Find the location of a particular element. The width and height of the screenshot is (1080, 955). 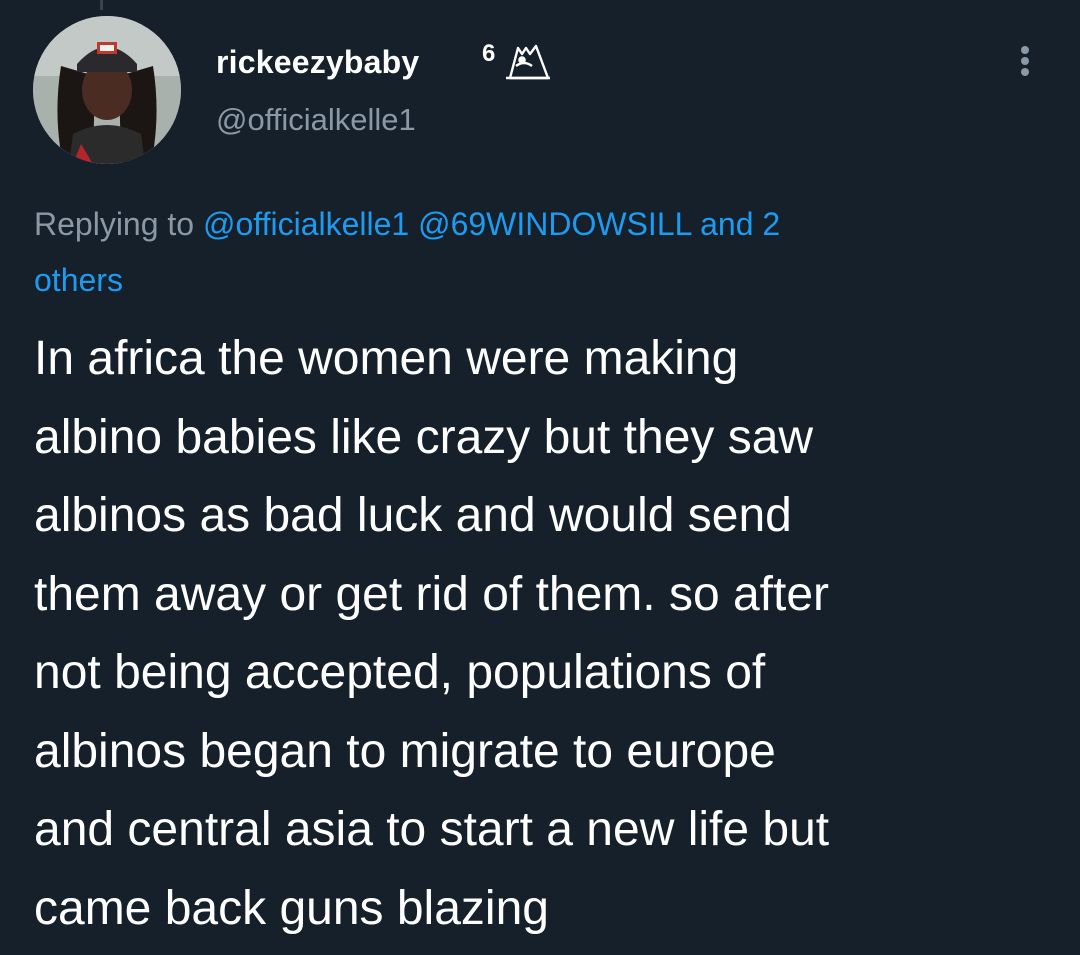

badge-number: 6 is located at coordinates (489, 53).